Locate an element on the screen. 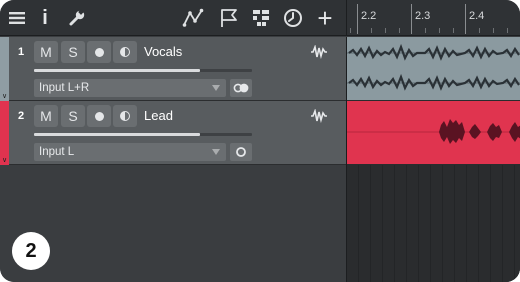  audio-clip-lead is located at coordinates (433, 132).